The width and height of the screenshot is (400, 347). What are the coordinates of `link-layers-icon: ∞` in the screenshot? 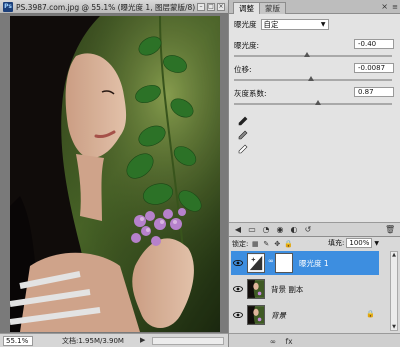 It's located at (273, 341).